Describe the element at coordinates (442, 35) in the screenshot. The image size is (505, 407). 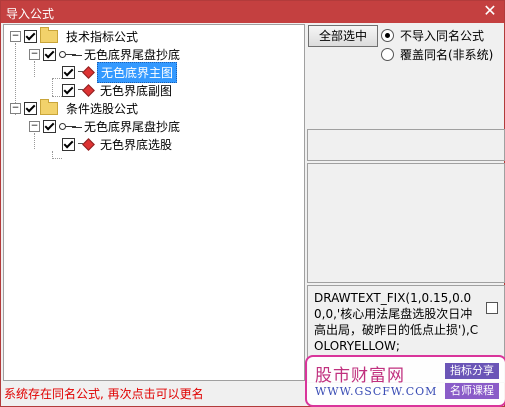
I see `option-label: 不导入同名公式` at that location.